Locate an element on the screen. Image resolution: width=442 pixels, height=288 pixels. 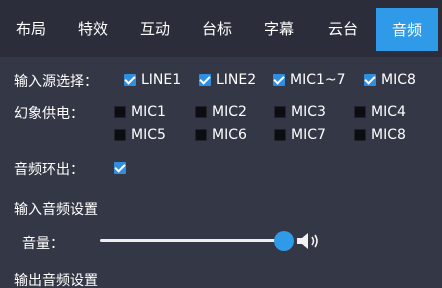
phantom-power-option-label: MIC3 is located at coordinates (308, 112).